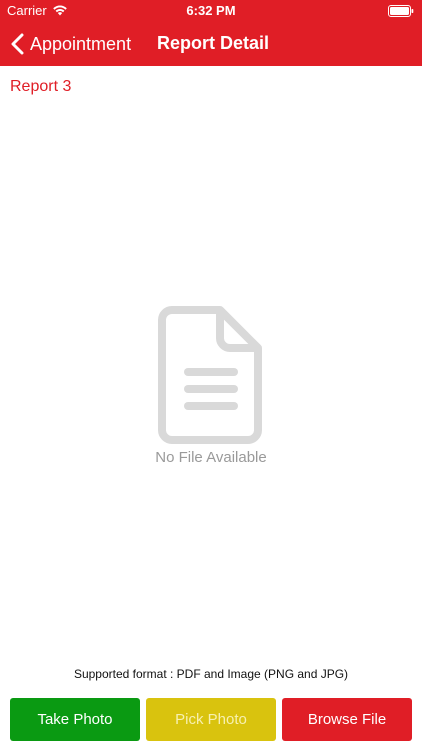 This screenshot has height=750, width=422. I want to click on clock: 6:32 PM, so click(211, 10).